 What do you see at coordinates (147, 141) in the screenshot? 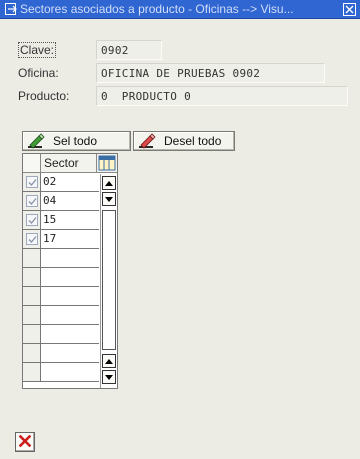
I see `deselect-all-icon` at bounding box center [147, 141].